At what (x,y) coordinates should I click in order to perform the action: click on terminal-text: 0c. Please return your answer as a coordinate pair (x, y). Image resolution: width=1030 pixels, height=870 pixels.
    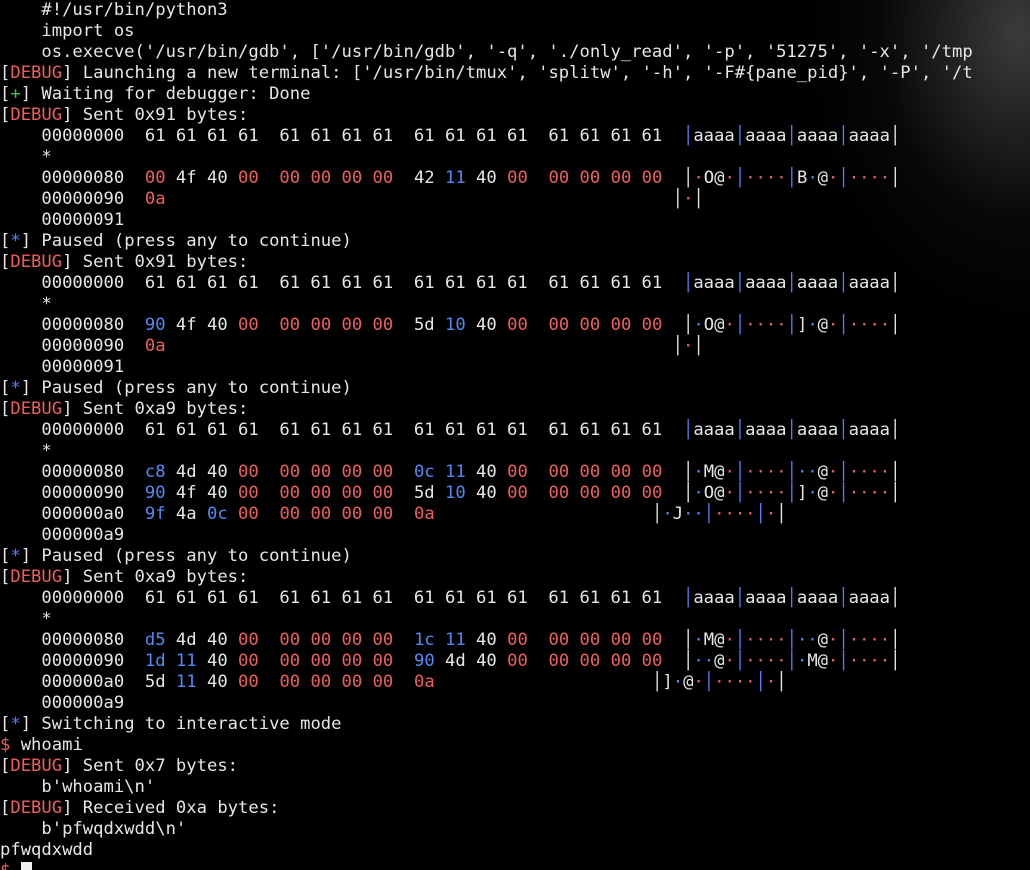
    Looking at the image, I should click on (217, 514).